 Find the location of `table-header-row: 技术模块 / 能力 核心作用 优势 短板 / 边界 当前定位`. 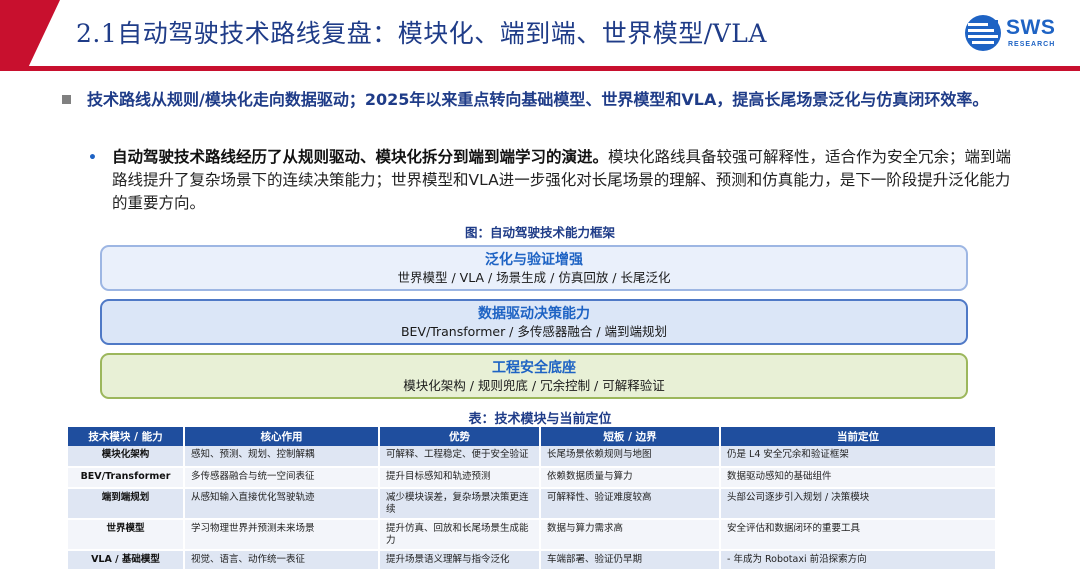

table-header-row: 技术模块 / 能力 核心作用 优势 短板 / 边界 当前定位 is located at coordinates (532, 436).